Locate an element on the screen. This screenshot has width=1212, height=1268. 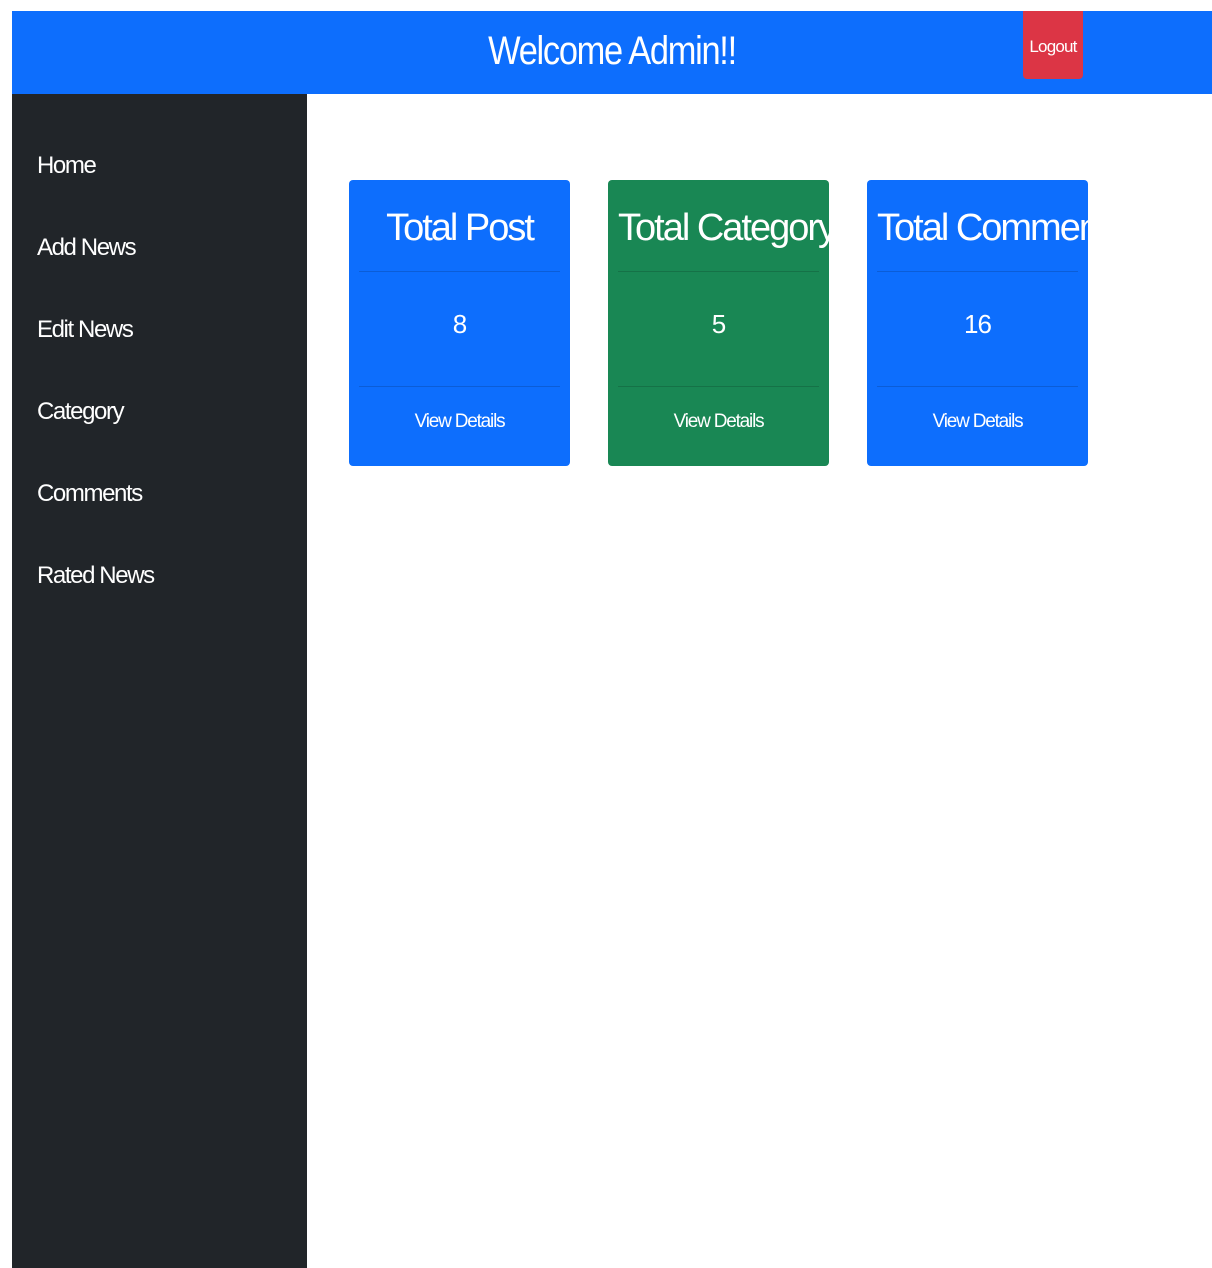
card-total-category: Total Category 5 View Details is located at coordinates (722, 323).